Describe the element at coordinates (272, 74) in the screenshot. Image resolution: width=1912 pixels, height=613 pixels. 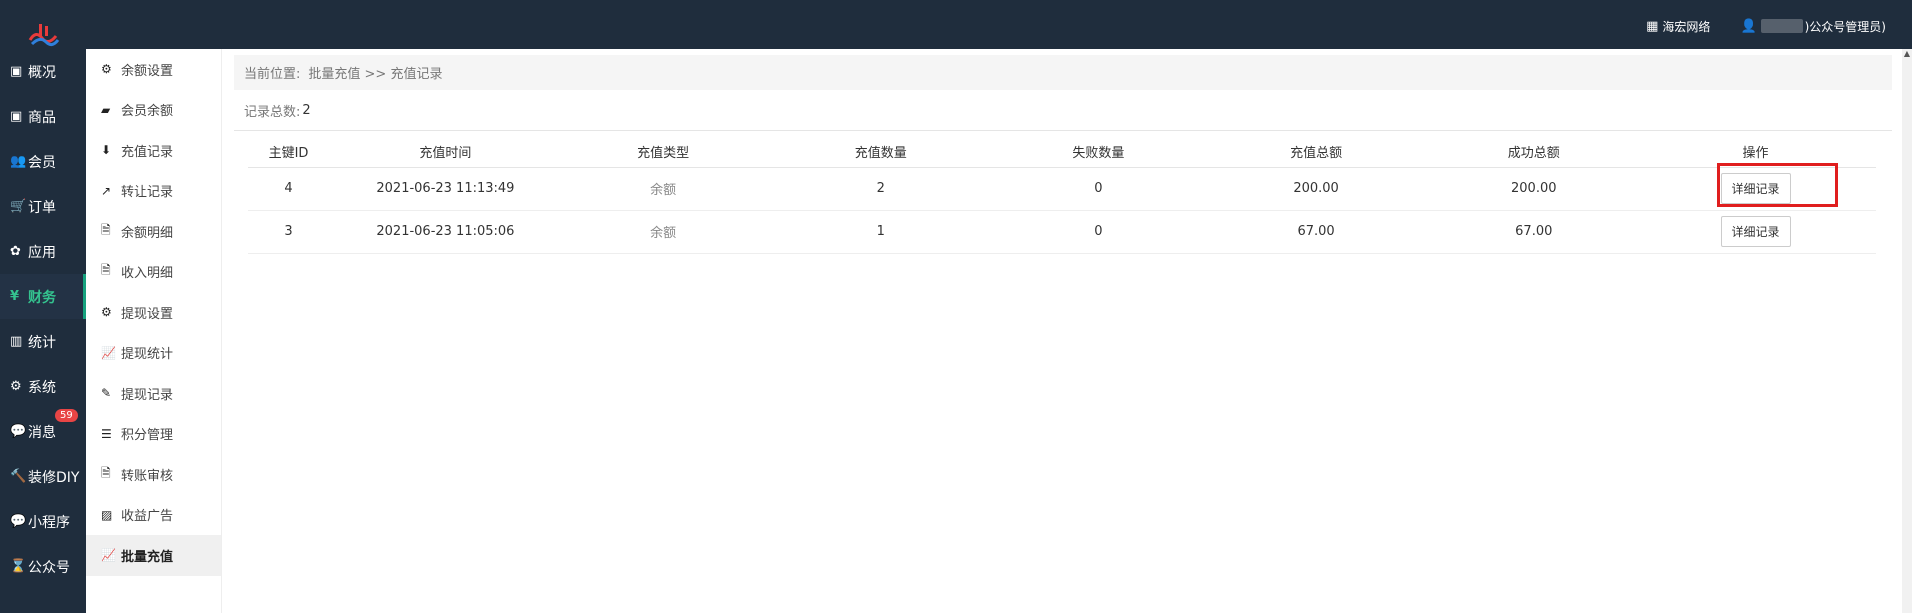
I see `breadcrumb-prefix: 当前位置:` at that location.